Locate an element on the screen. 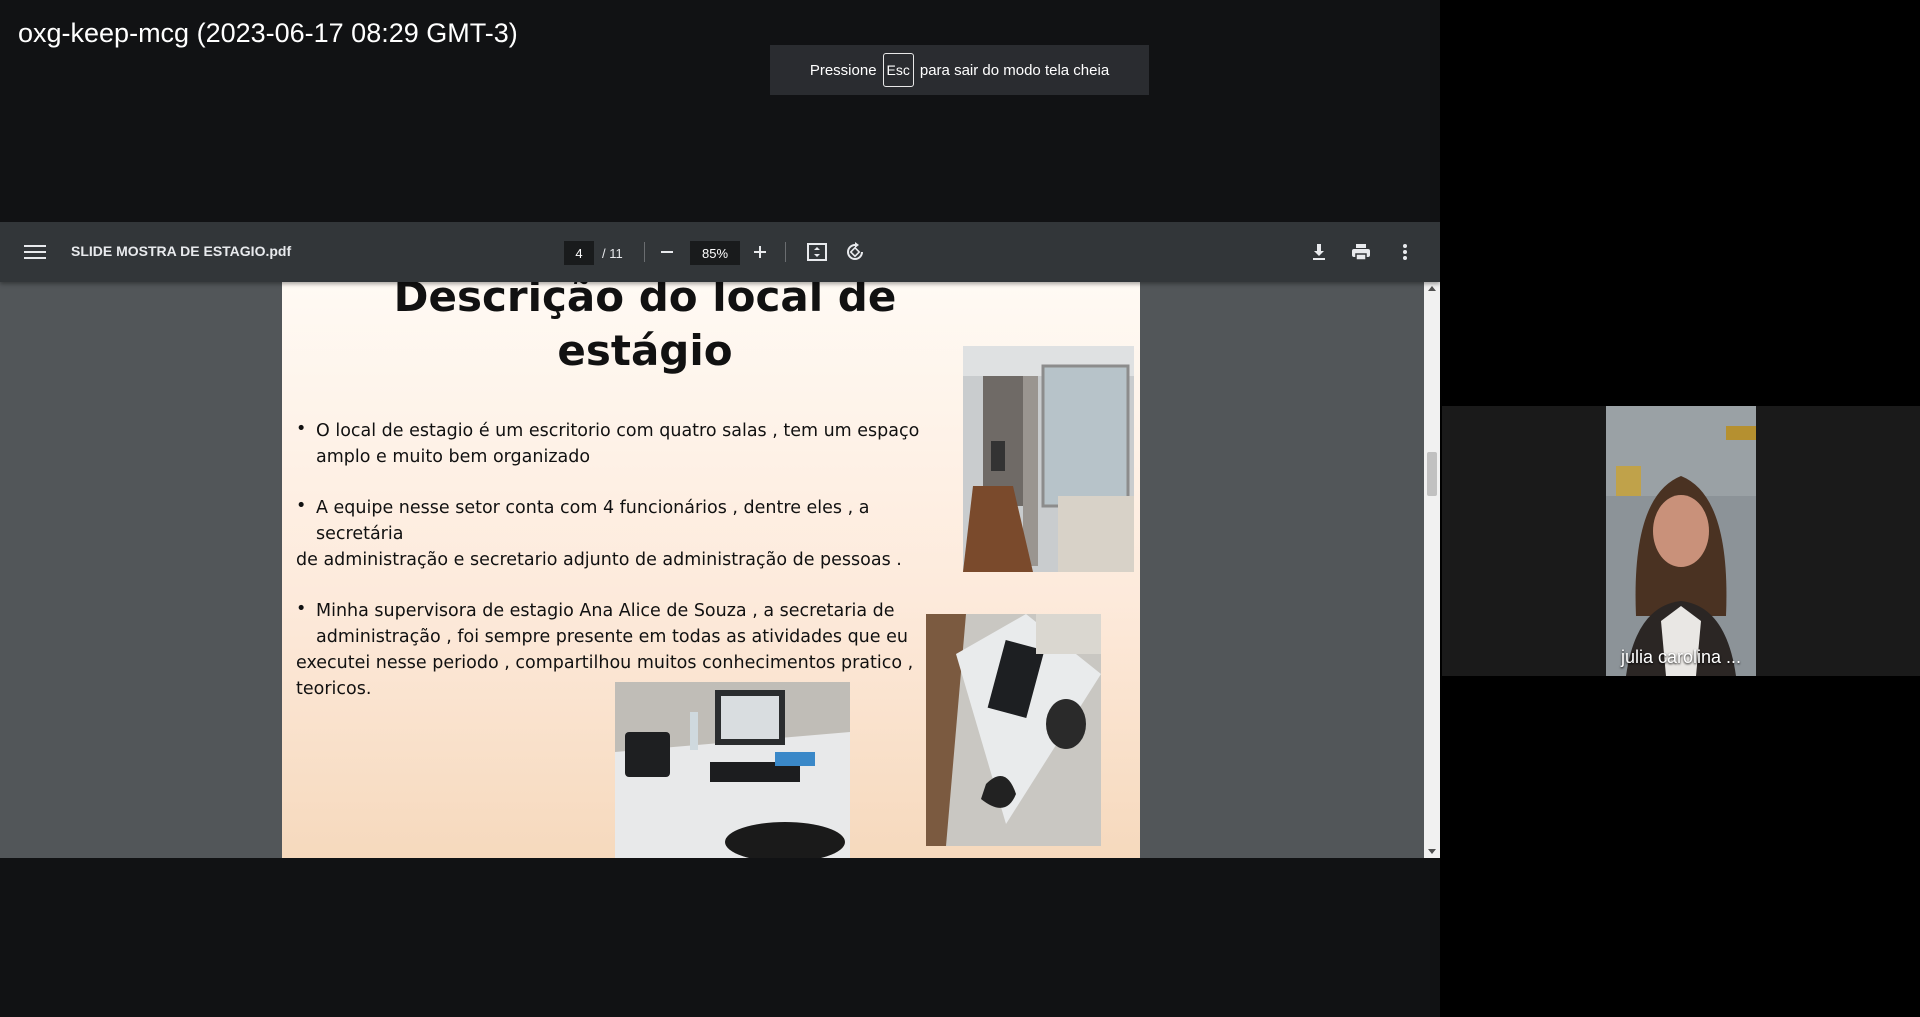  more-options-button is located at coordinates (1405, 252).